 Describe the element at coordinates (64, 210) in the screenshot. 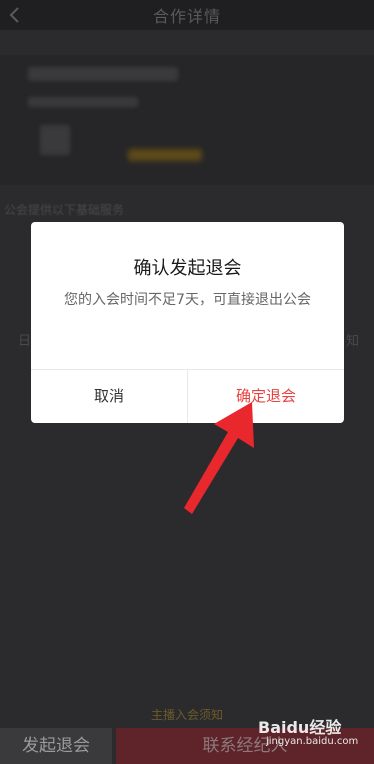

I see `section-label: 公会提供以下基础服务` at that location.